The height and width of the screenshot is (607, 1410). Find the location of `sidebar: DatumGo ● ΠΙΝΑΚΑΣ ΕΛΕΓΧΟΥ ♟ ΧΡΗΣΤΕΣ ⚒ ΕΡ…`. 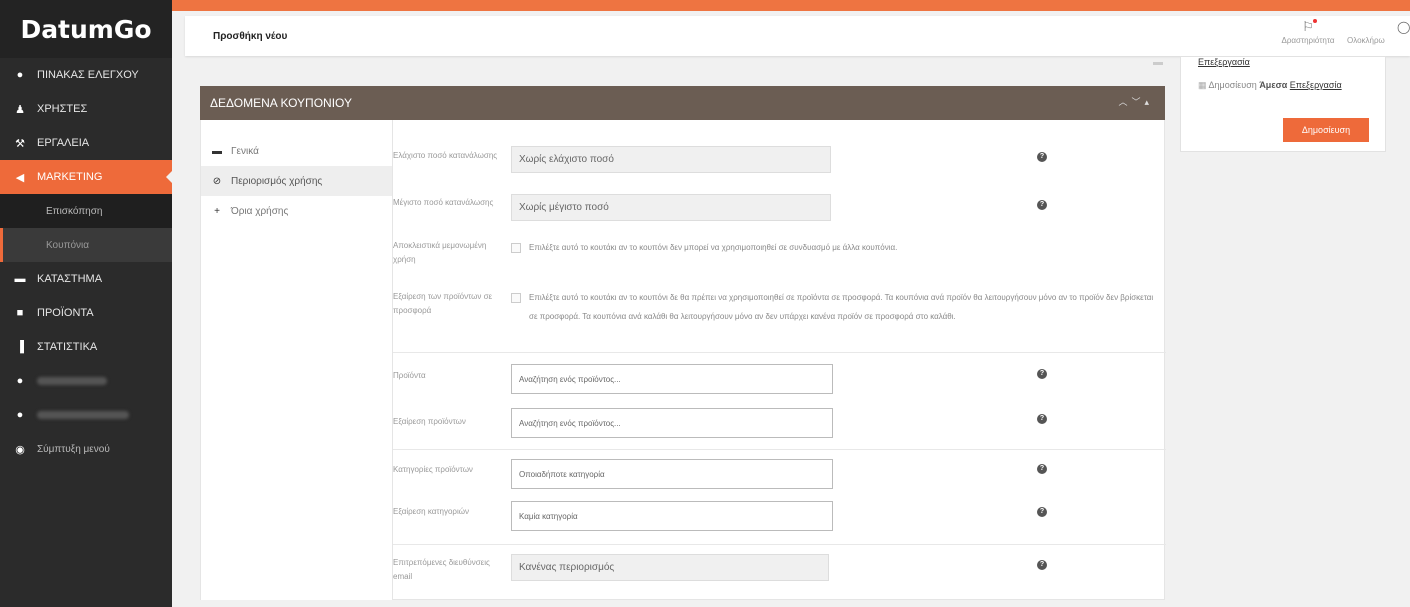

sidebar: DatumGo ● ΠΙΝΑΚΑΣ ΕΛΕΓΧΟΥ ♟ ΧΡΗΣΤΕΣ ⚒ ΕΡ… is located at coordinates (86, 303).